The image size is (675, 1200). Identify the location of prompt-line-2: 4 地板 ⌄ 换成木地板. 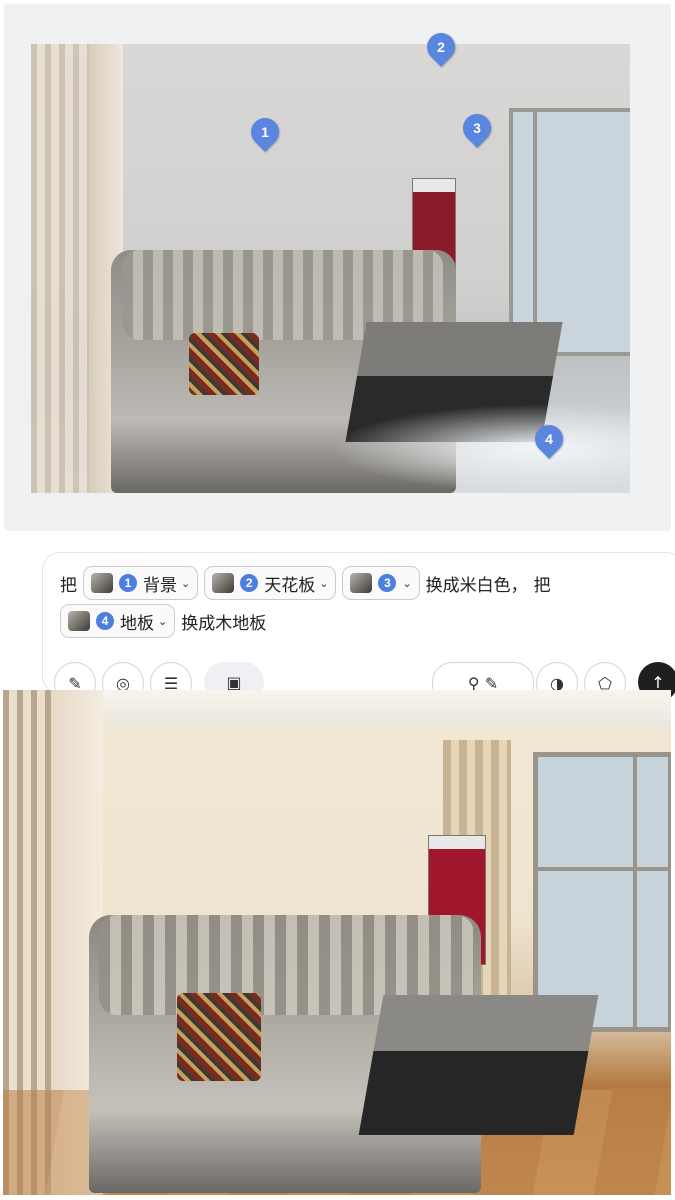
(166, 621).